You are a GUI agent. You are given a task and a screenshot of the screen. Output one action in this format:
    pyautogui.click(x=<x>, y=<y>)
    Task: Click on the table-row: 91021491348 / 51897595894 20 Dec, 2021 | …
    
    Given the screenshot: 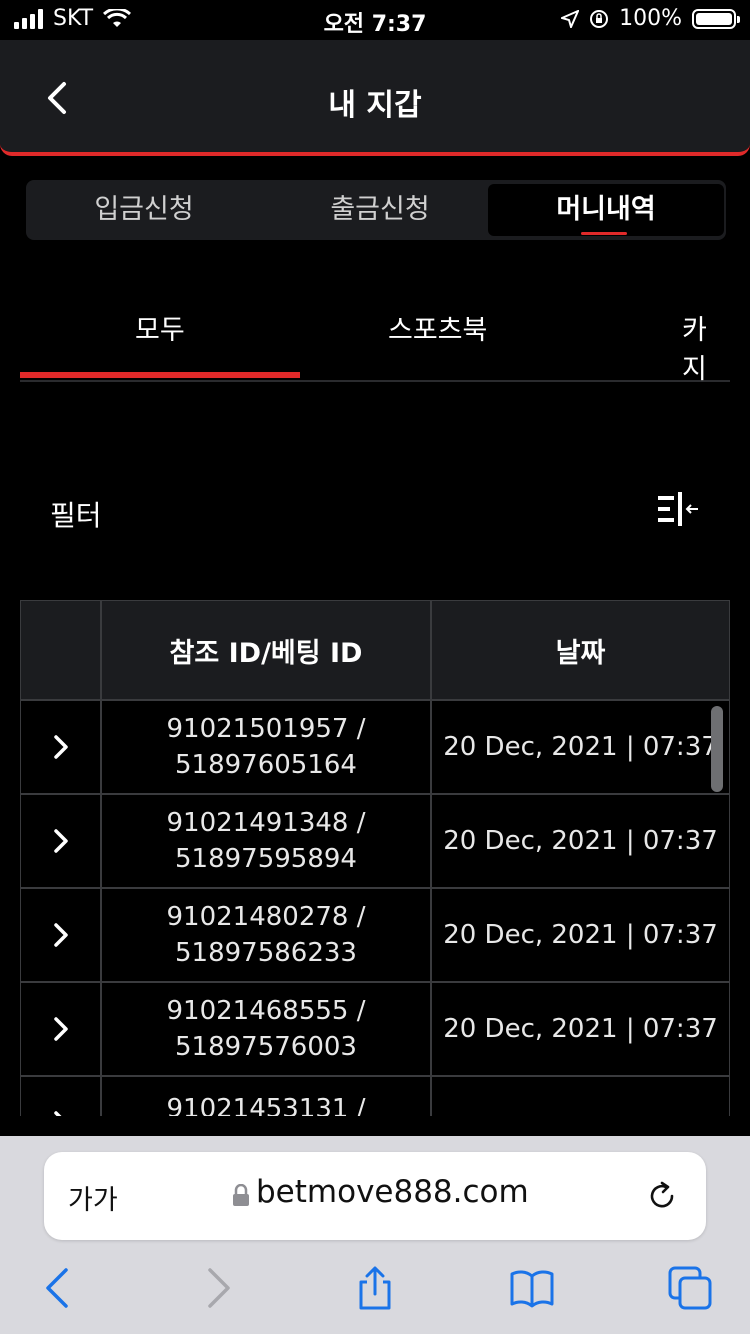 What is the action you would take?
    pyautogui.click(x=375, y=841)
    